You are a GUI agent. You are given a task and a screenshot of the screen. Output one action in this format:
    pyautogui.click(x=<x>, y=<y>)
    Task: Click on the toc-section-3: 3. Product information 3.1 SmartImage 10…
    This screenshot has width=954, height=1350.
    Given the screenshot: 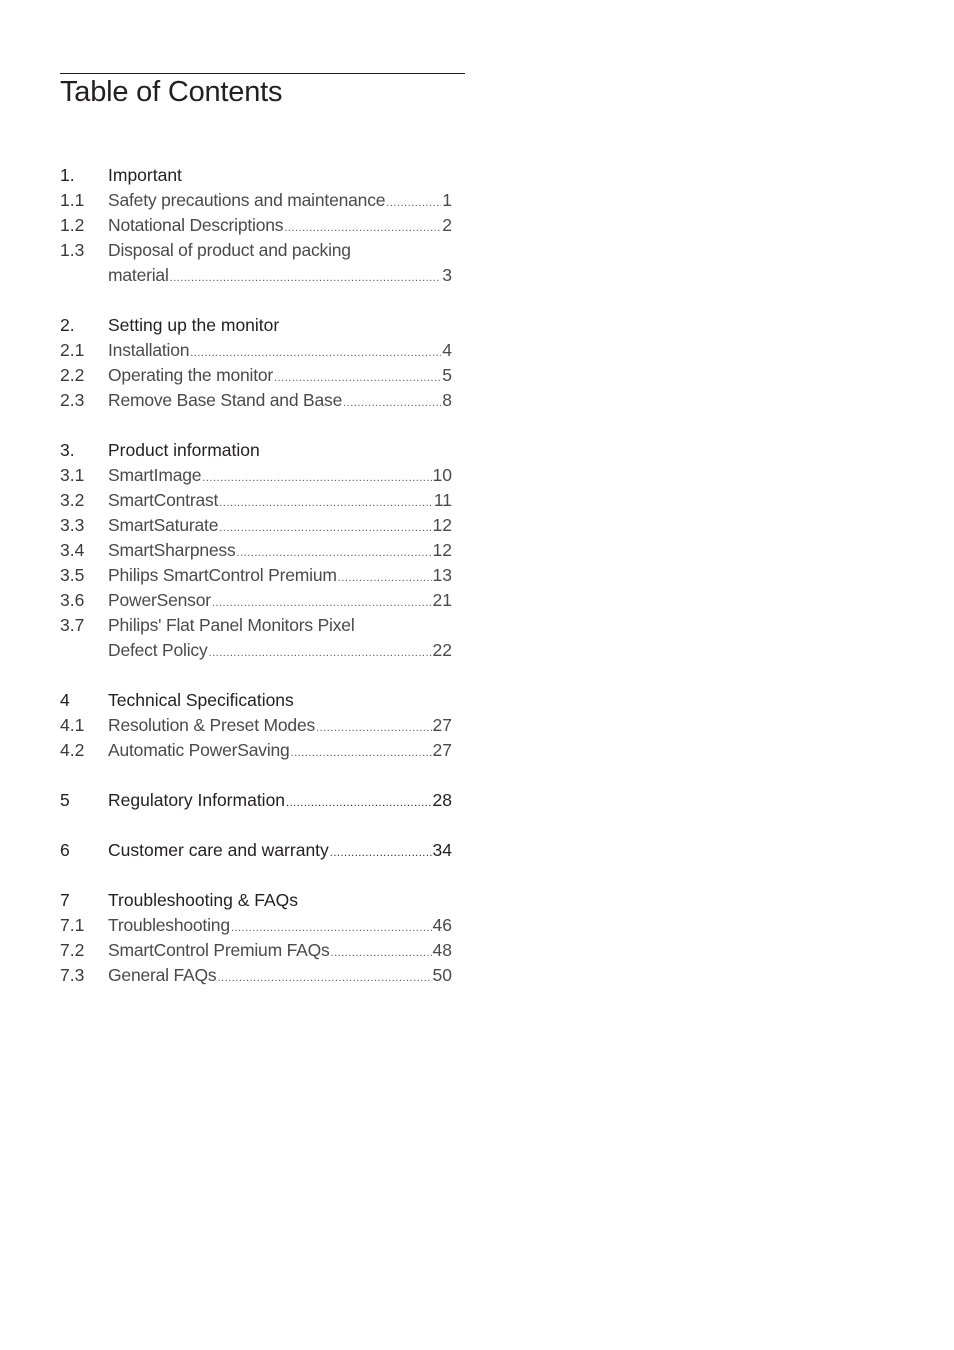 What is the action you would take?
    pyautogui.click(x=256, y=550)
    